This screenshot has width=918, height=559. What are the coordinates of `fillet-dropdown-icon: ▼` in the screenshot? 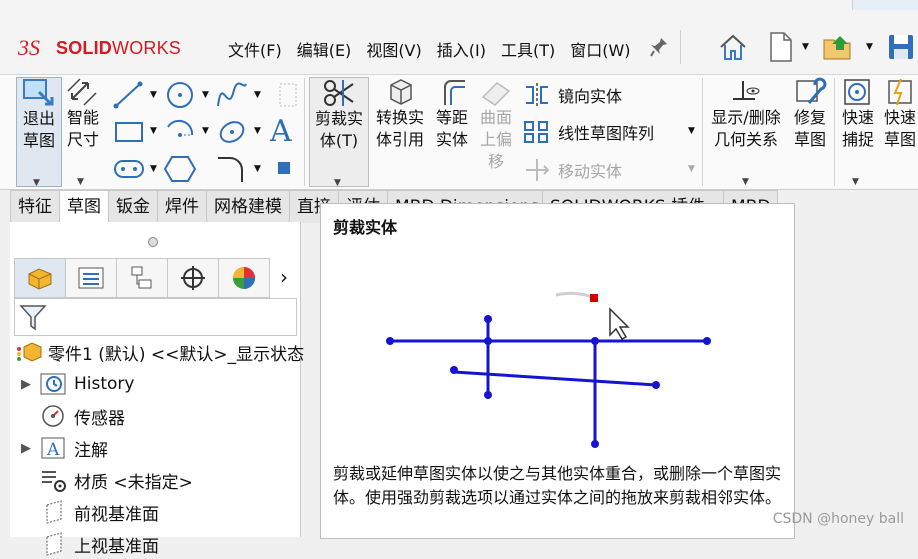 It's located at (257, 169).